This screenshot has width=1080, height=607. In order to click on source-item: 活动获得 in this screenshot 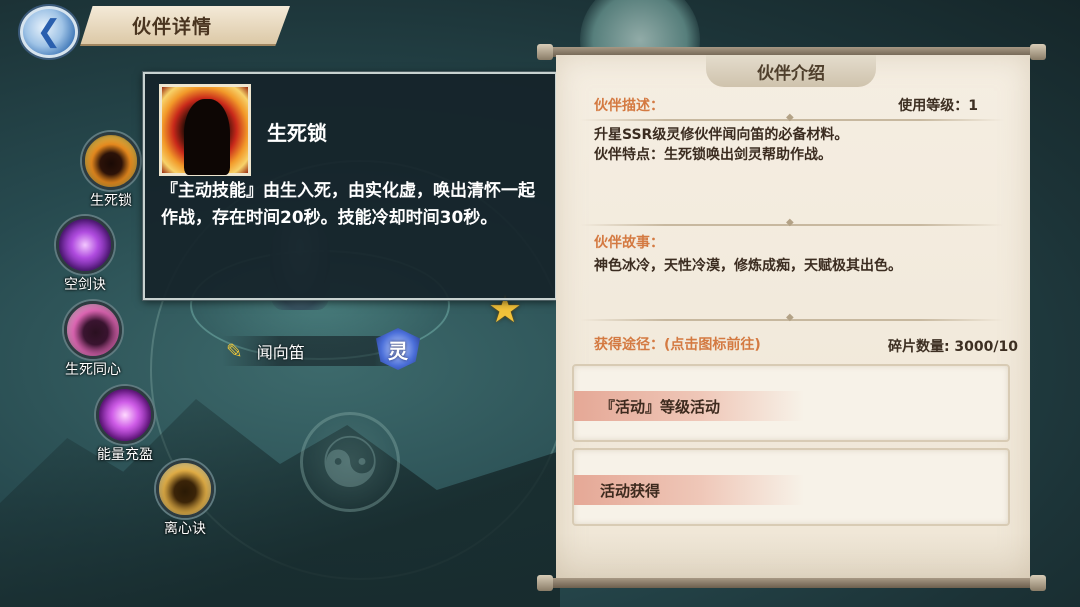, I will do `click(791, 487)`.